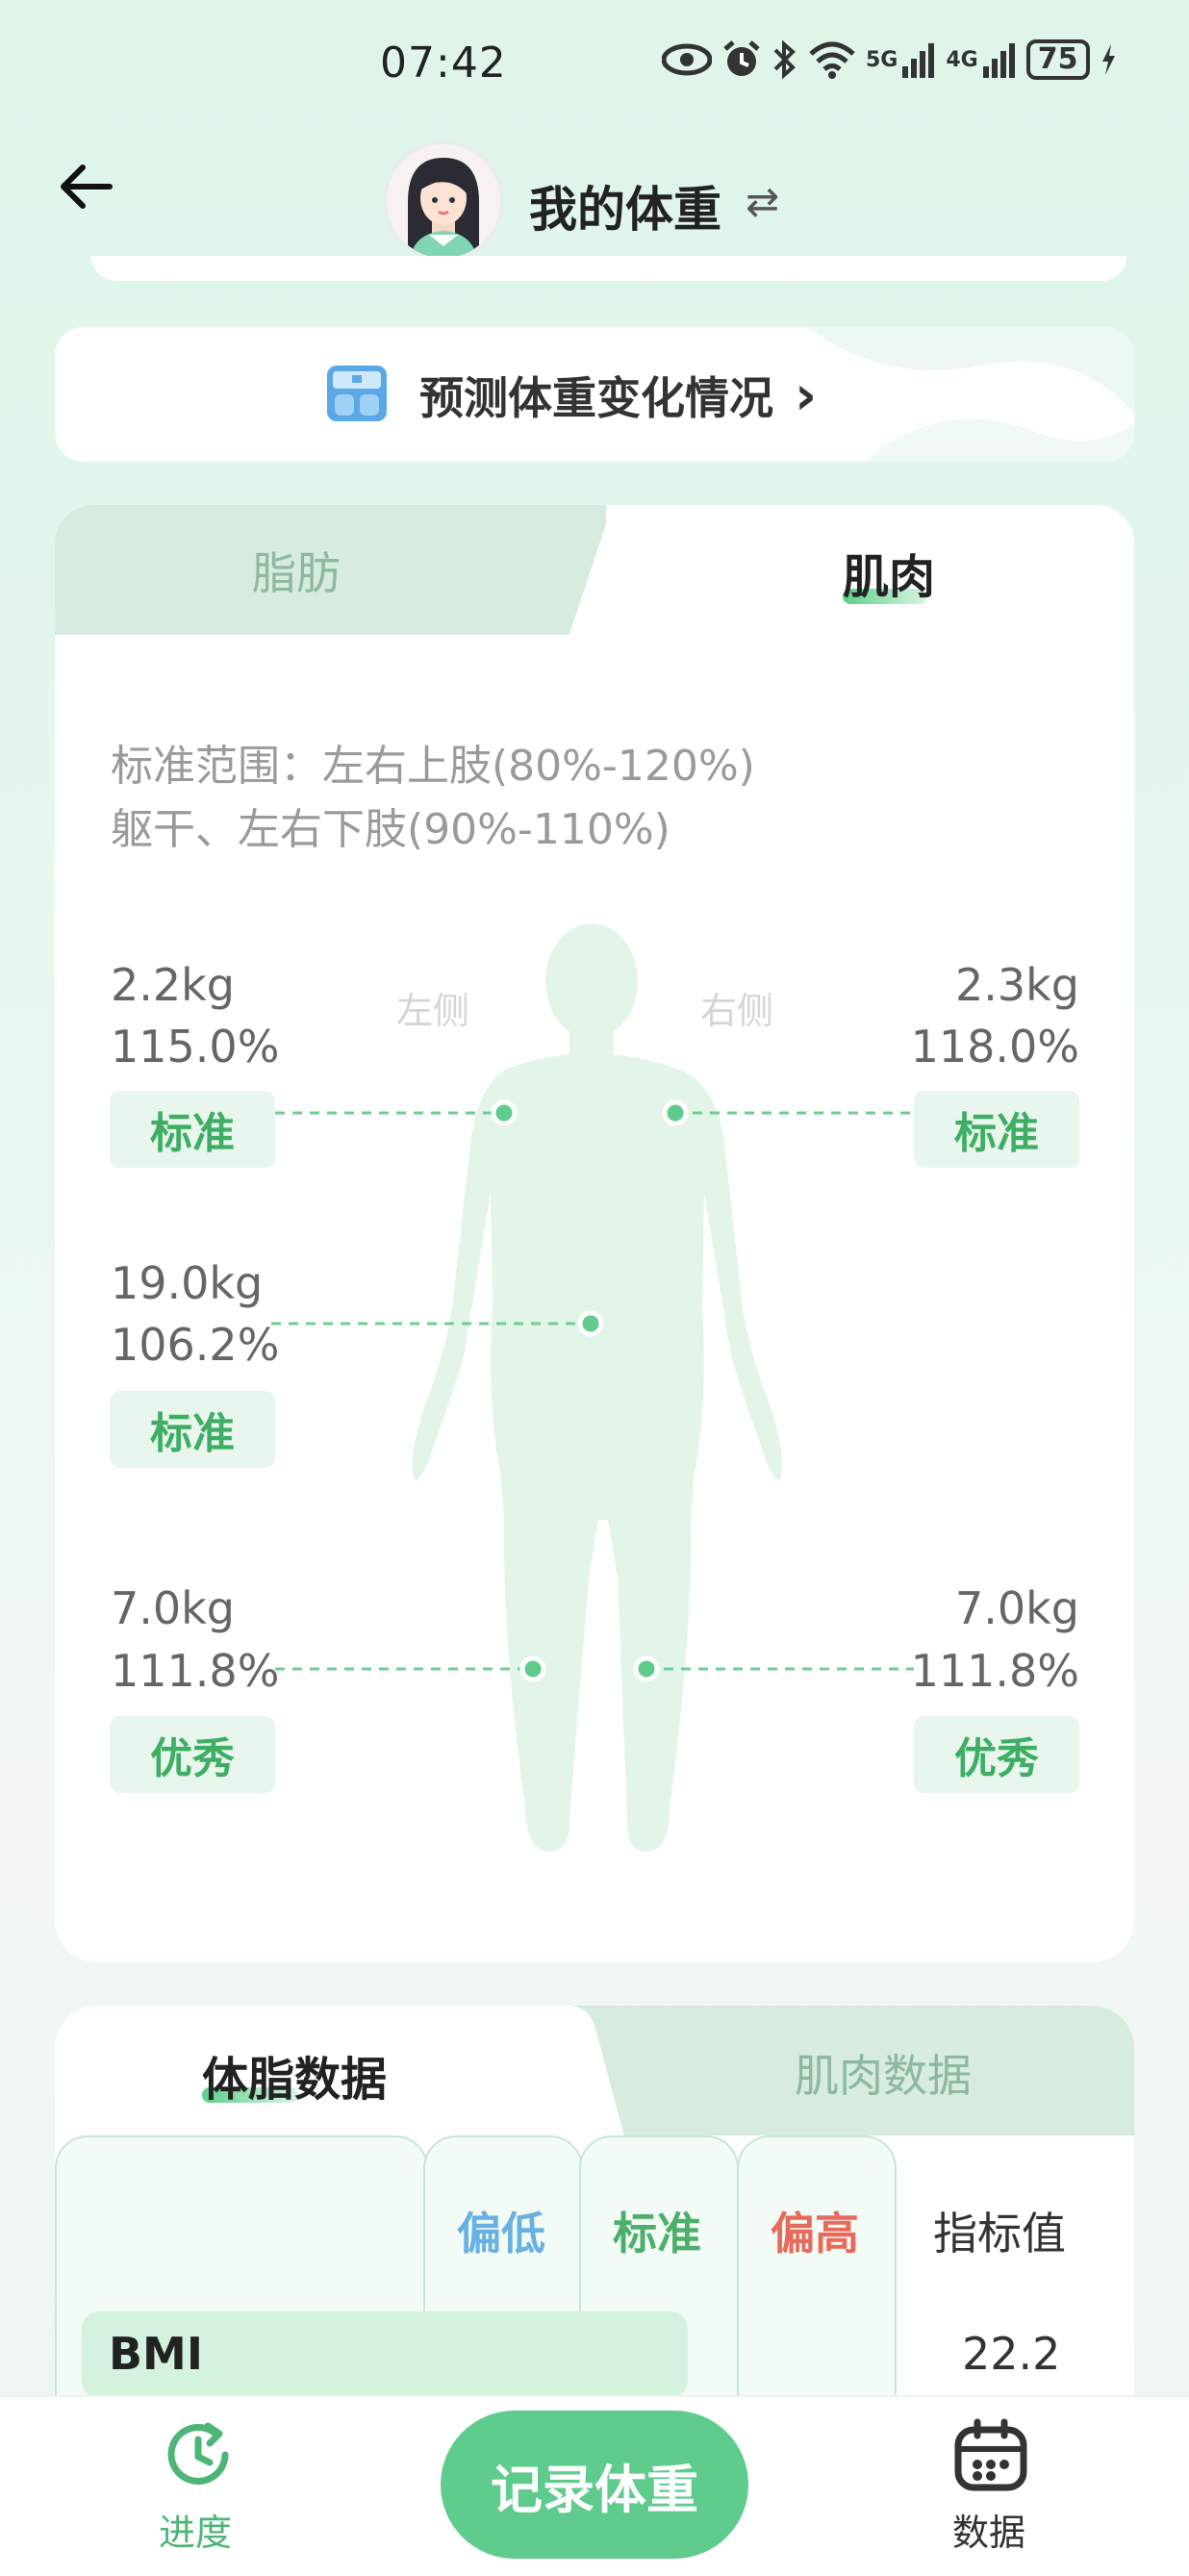  Describe the element at coordinates (195, 1345) in the screenshot. I see `trunk-pct: 106.2%` at that location.